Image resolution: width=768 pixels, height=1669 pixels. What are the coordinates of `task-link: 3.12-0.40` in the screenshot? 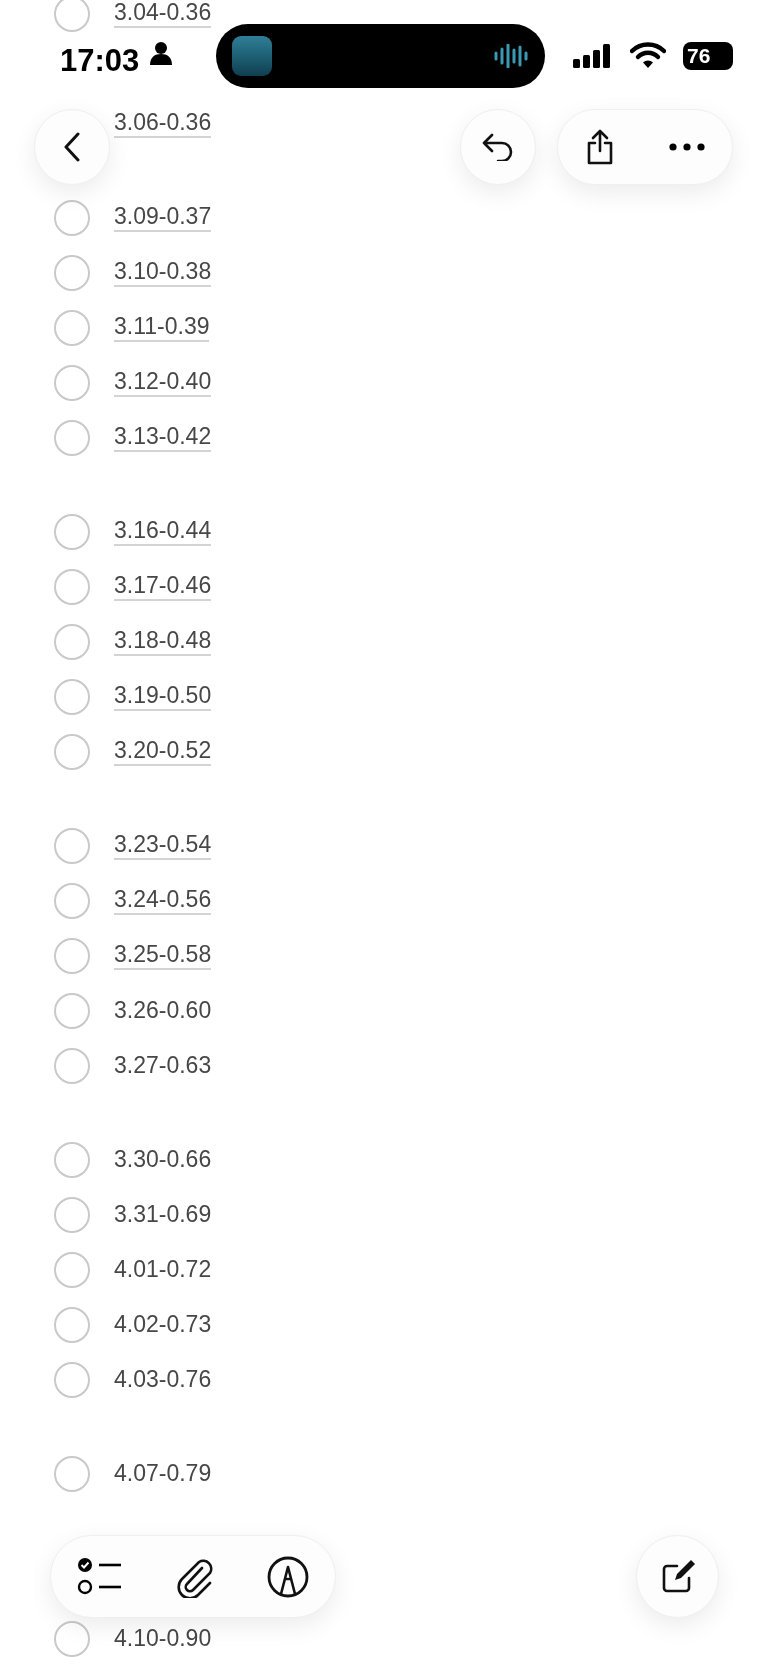 It's located at (163, 382).